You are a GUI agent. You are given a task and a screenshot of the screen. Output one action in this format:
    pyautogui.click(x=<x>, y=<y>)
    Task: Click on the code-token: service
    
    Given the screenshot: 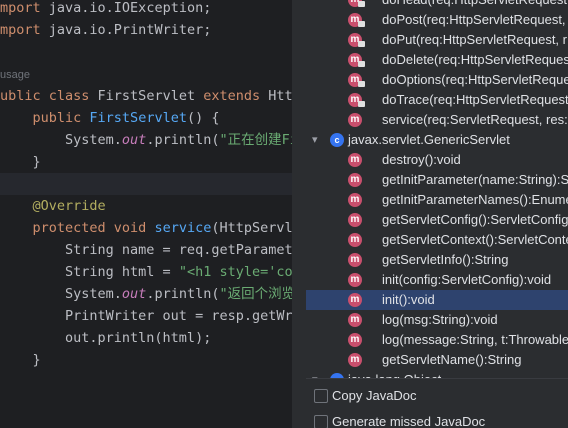 What is the action you would take?
    pyautogui.click(x=183, y=228)
    